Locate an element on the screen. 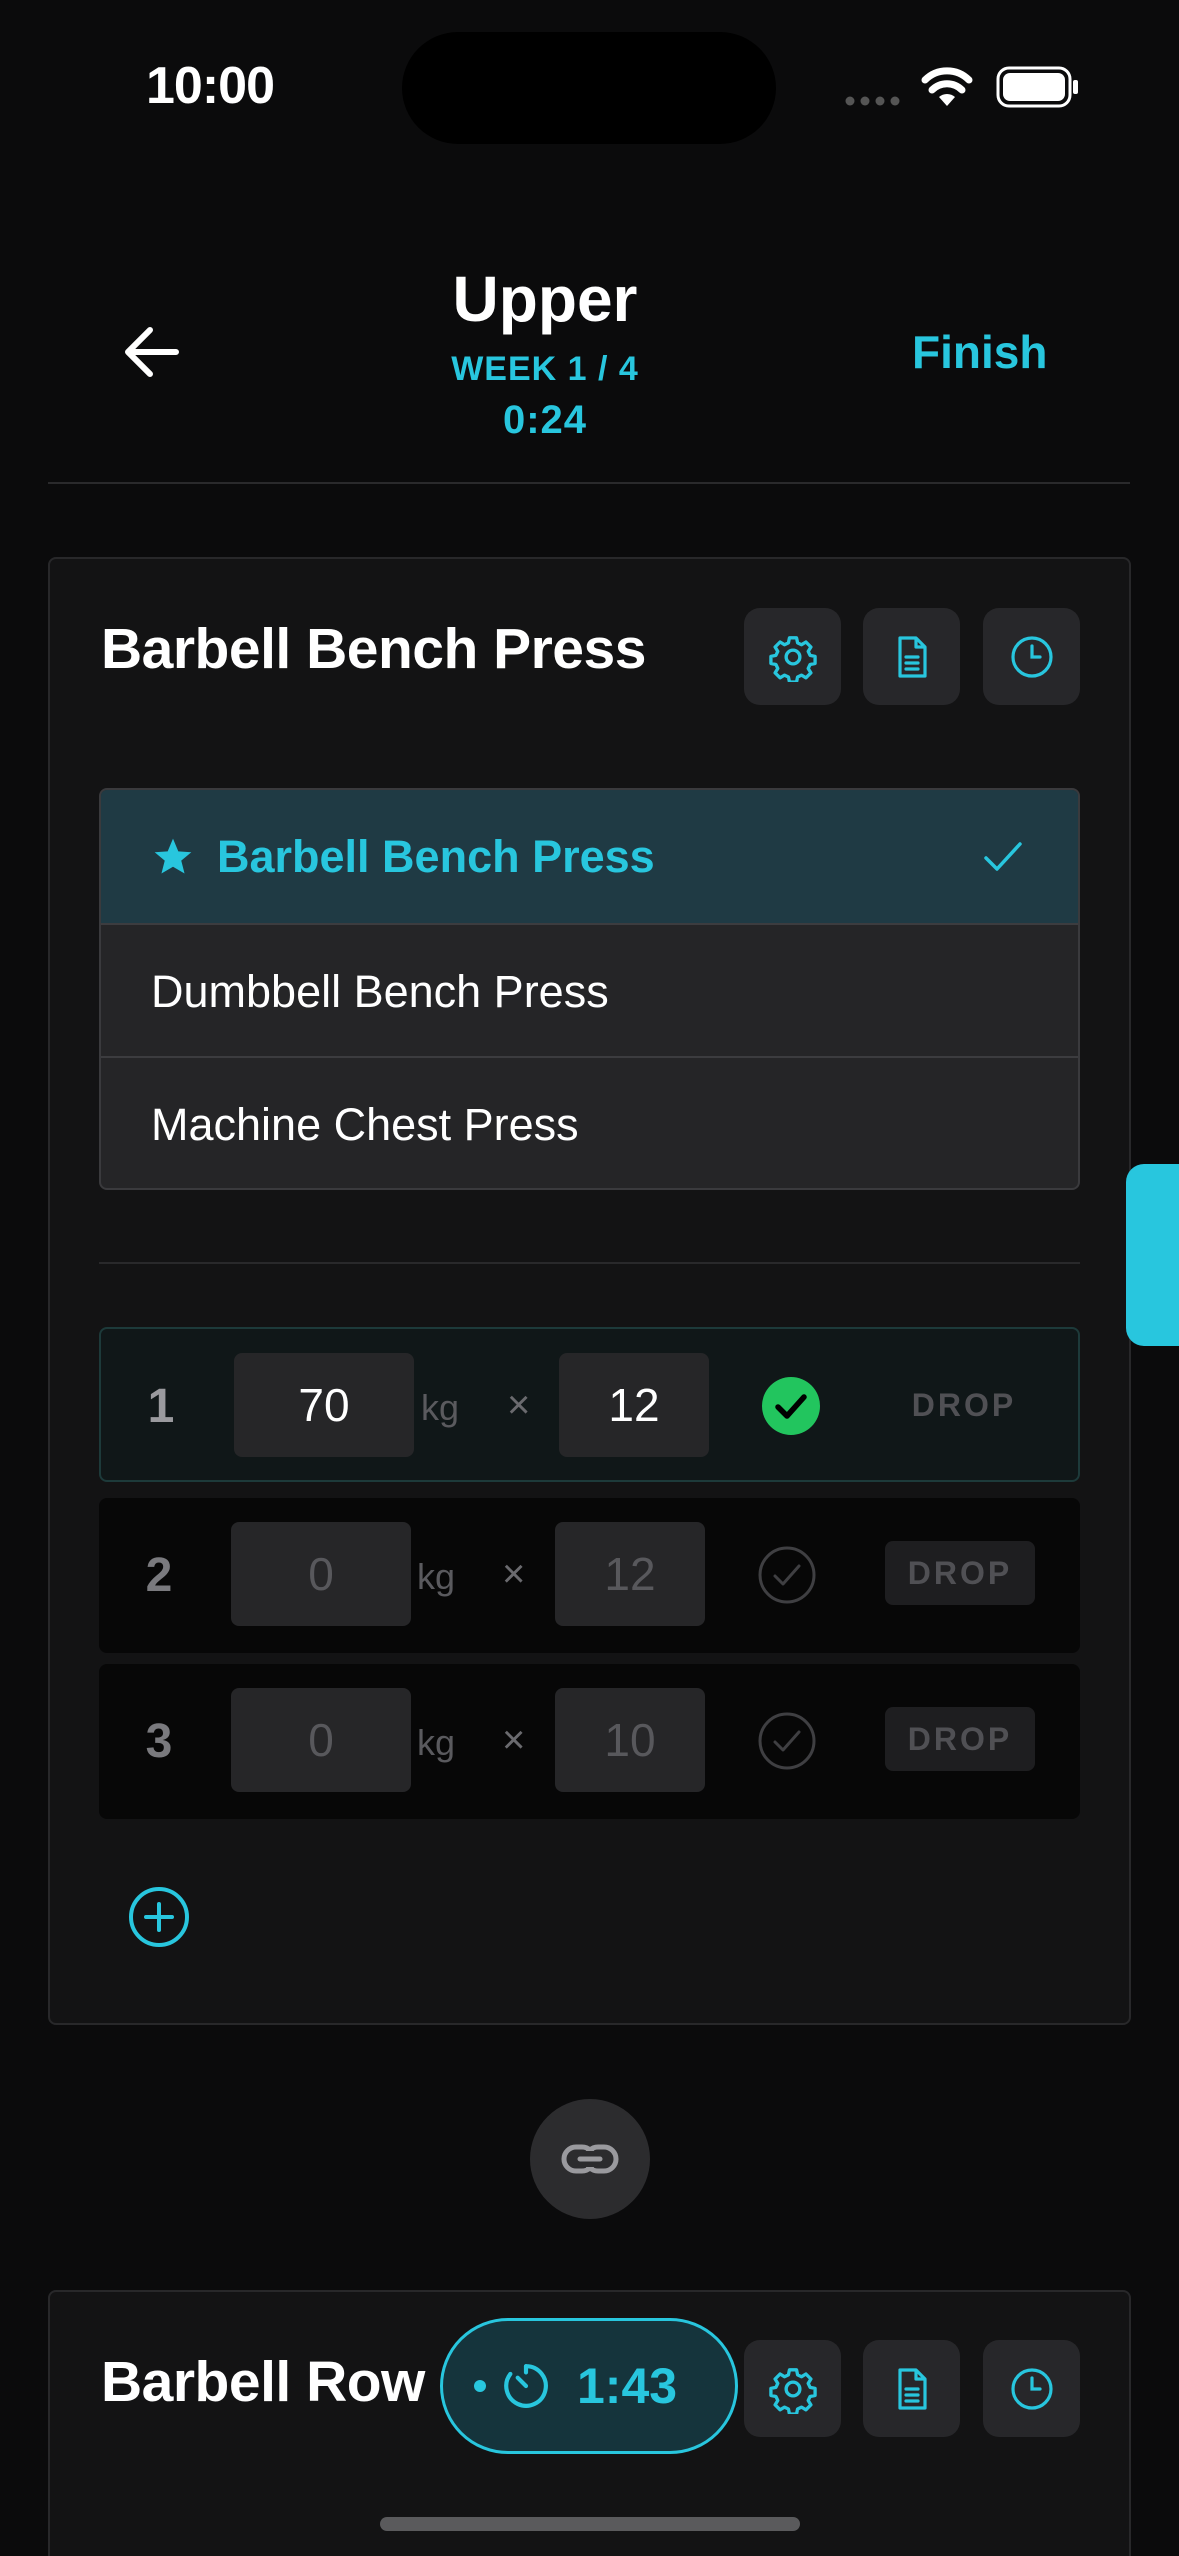 This screenshot has height=2556, width=1179. exercise-name: Barbell Row is located at coordinates (263, 2382).